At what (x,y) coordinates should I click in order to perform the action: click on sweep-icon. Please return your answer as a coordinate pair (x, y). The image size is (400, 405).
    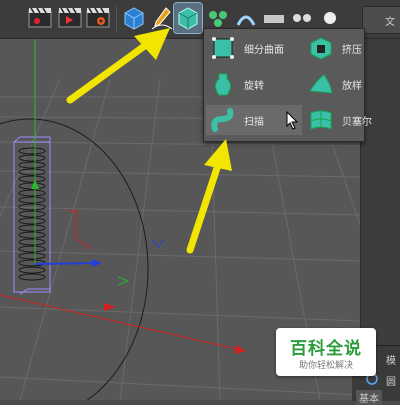
    Looking at the image, I should click on (222, 120).